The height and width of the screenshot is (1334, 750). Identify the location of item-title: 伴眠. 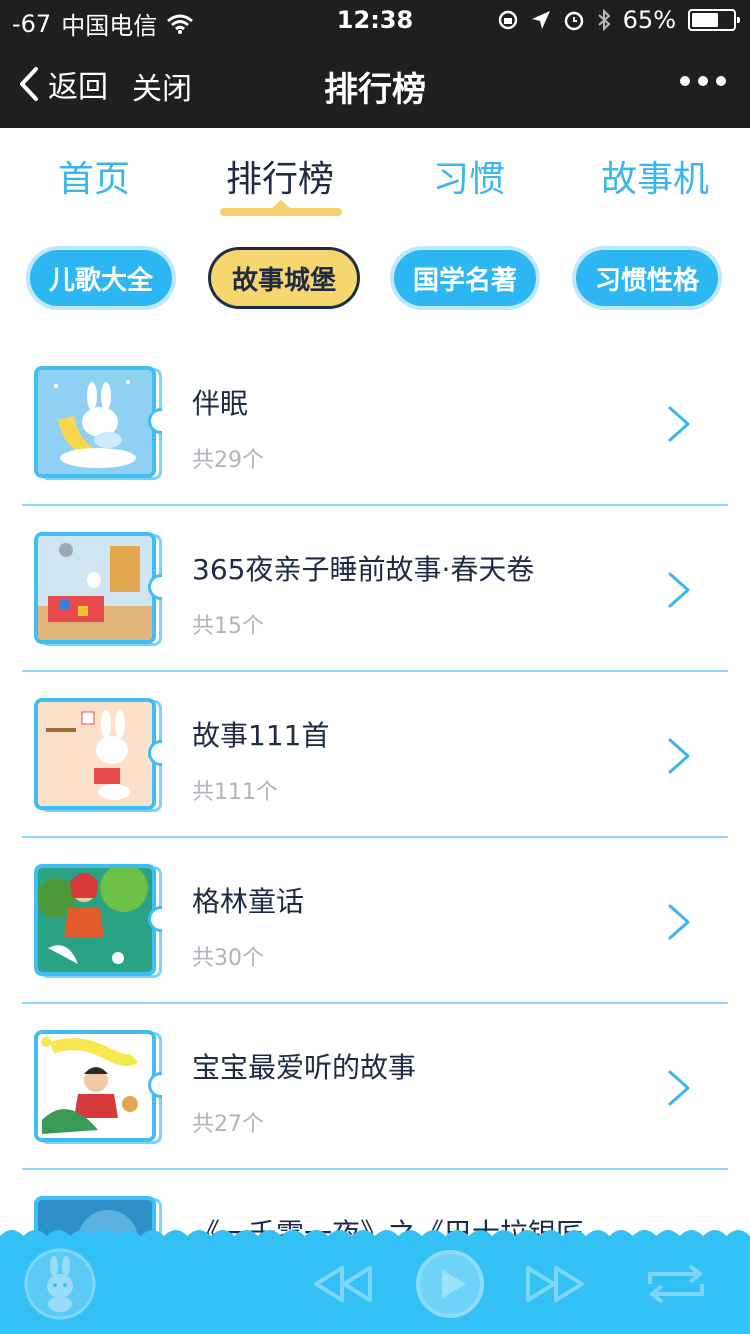
(220, 403).